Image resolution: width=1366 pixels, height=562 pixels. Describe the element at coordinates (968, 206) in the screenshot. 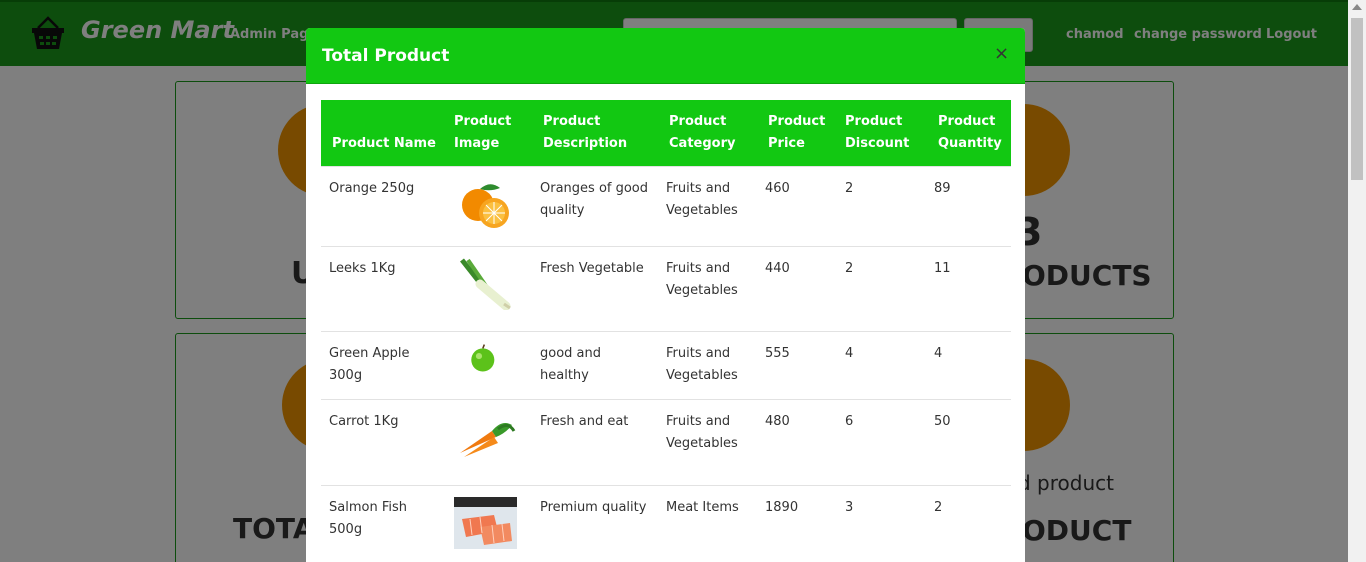

I see `product-quantity: 89` at that location.